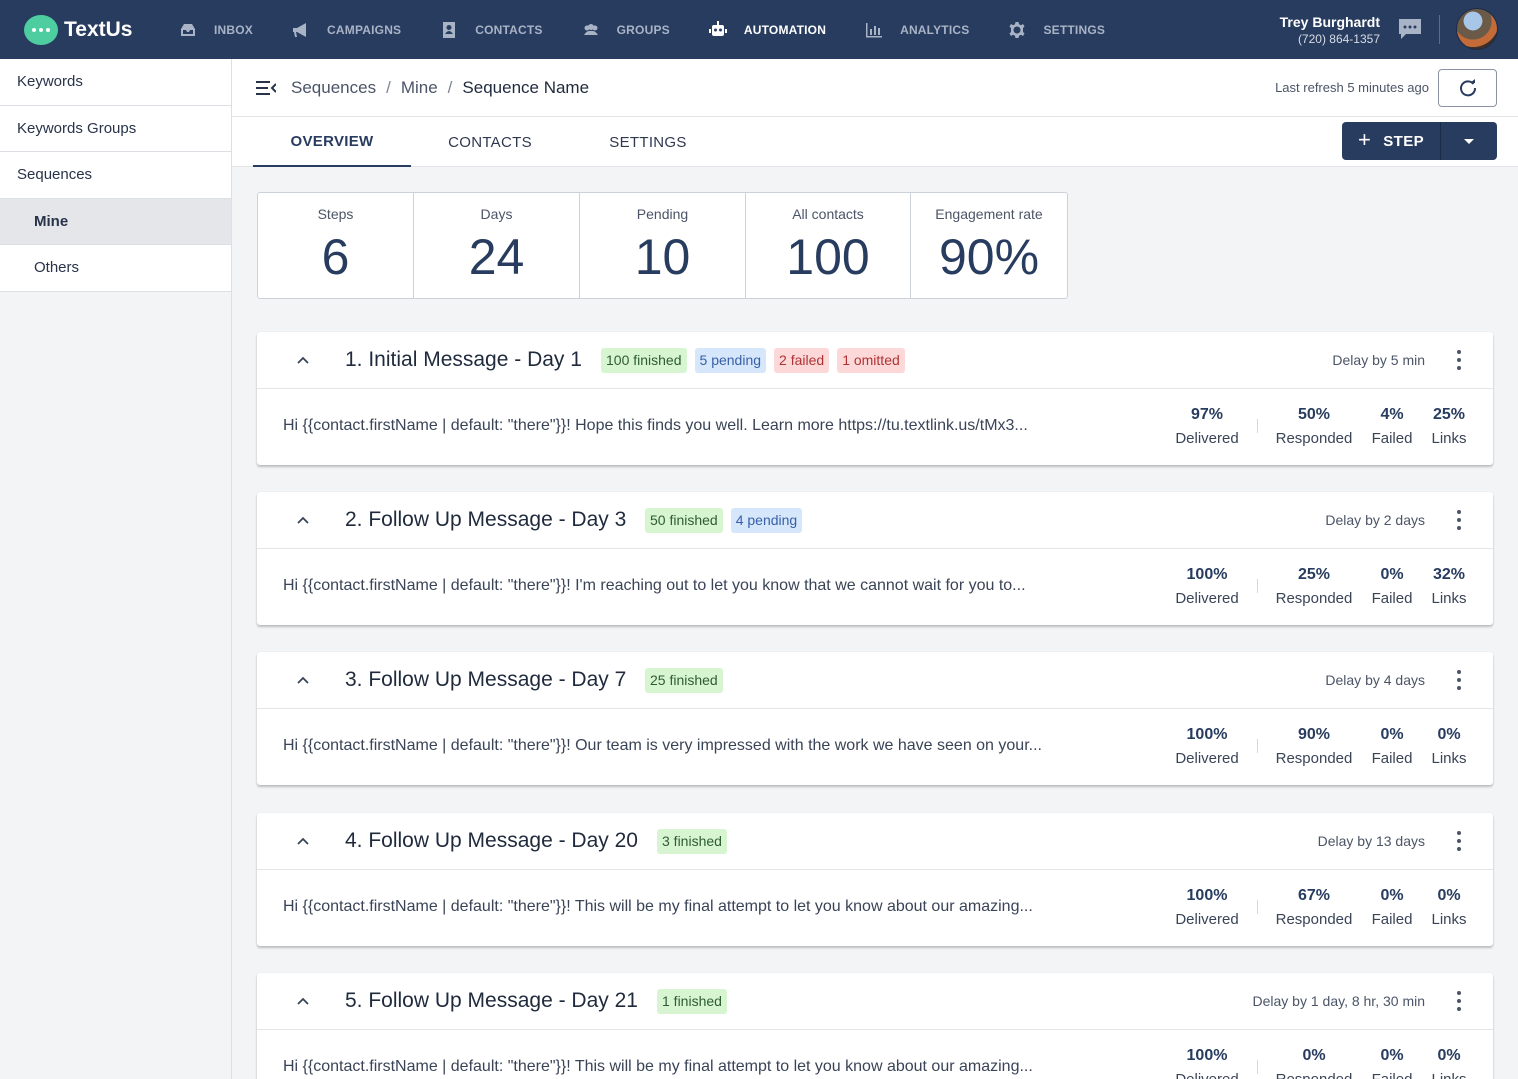  I want to click on breadcrumb-mine: Mine, so click(419, 88).